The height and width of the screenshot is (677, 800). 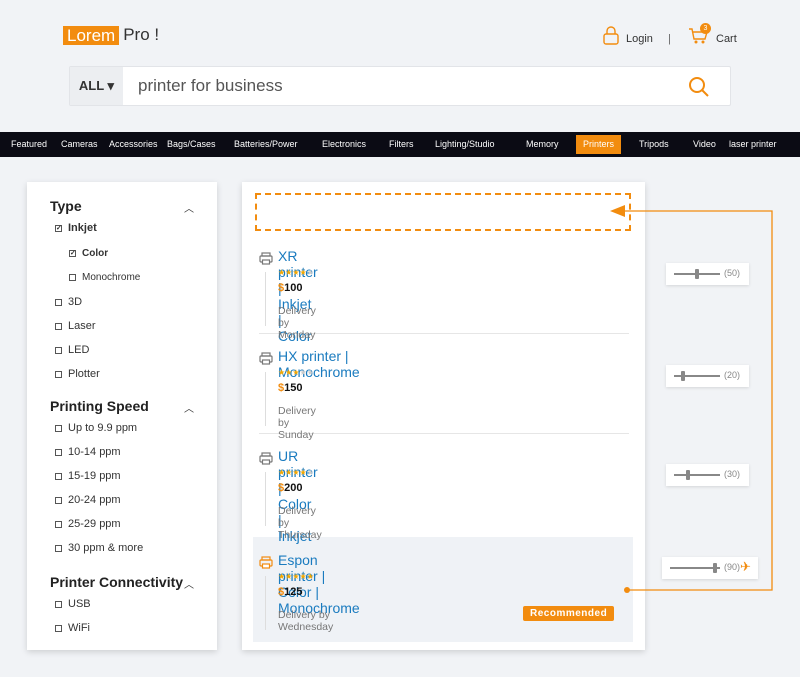 What do you see at coordinates (697, 475) in the screenshot?
I see `slider-track` at bounding box center [697, 475].